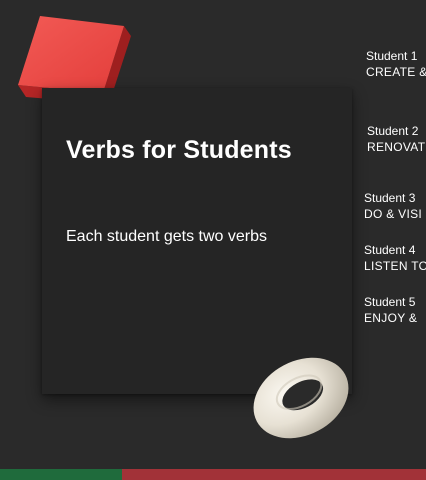  I want to click on slide-title: Verbs for Students, so click(179, 150).